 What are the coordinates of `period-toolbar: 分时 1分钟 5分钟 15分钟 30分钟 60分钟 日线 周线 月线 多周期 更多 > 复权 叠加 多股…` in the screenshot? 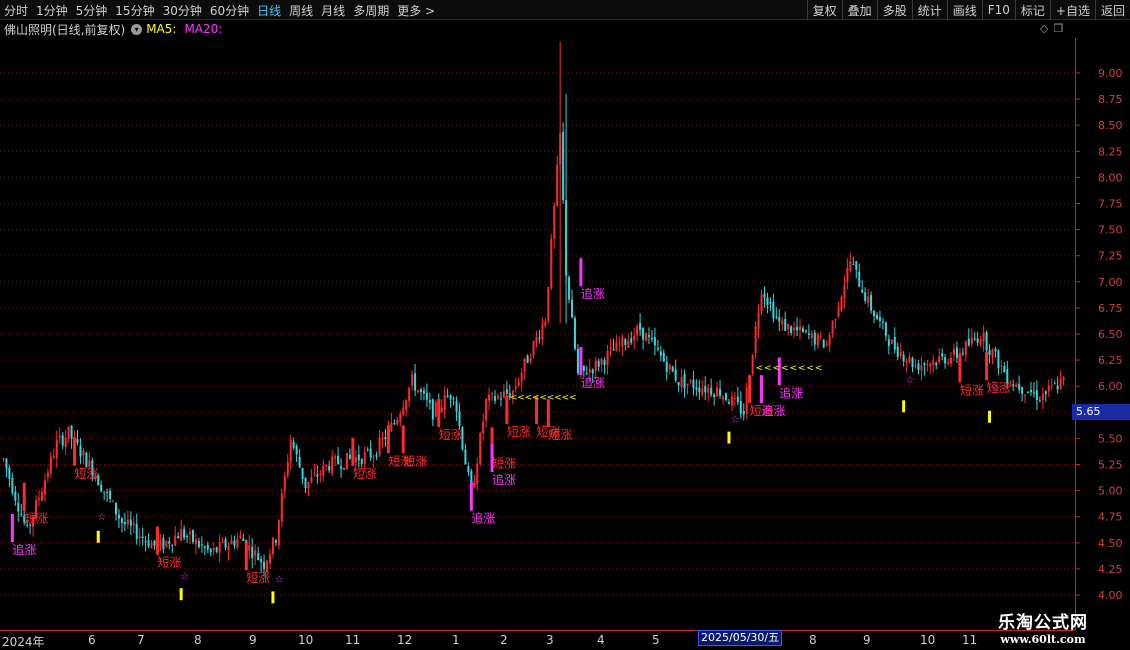 It's located at (565, 10).